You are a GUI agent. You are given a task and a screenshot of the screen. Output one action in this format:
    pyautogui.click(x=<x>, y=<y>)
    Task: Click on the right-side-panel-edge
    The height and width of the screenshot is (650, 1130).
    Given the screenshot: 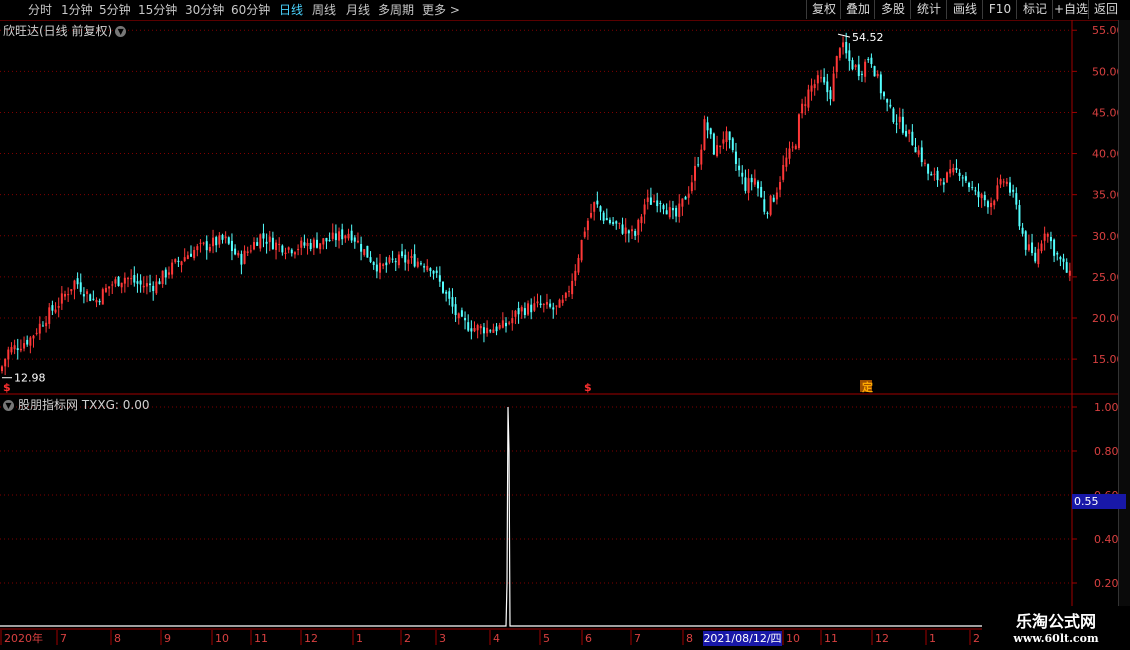 What is the action you would take?
    pyautogui.click(x=1124, y=325)
    